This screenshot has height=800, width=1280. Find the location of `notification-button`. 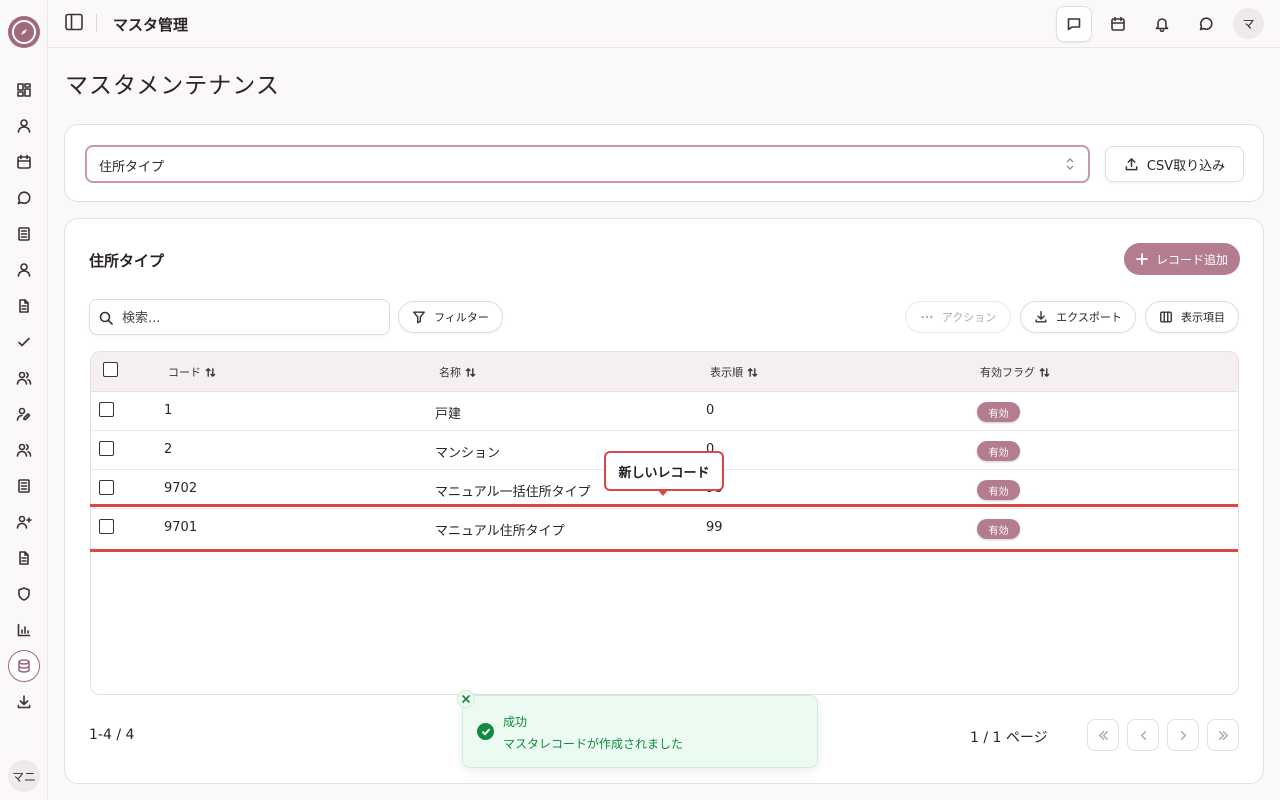

notification-button is located at coordinates (1162, 24).